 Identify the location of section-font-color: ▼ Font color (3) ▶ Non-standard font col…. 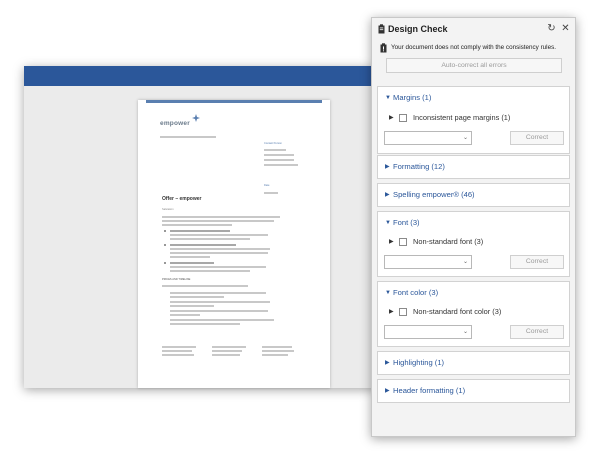
(473, 314).